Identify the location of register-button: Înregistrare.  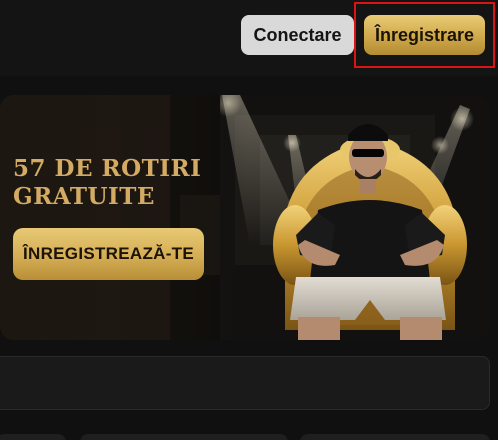
(424, 35).